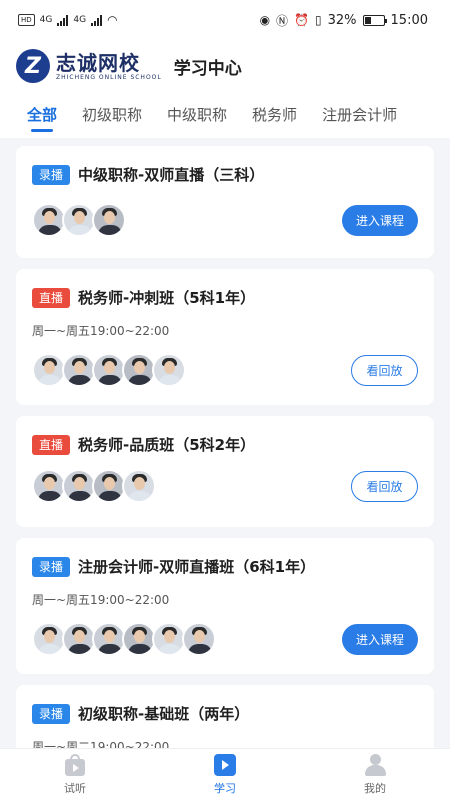 The width and height of the screenshot is (450, 800). I want to click on page-title: 学习中心, so click(207, 68).